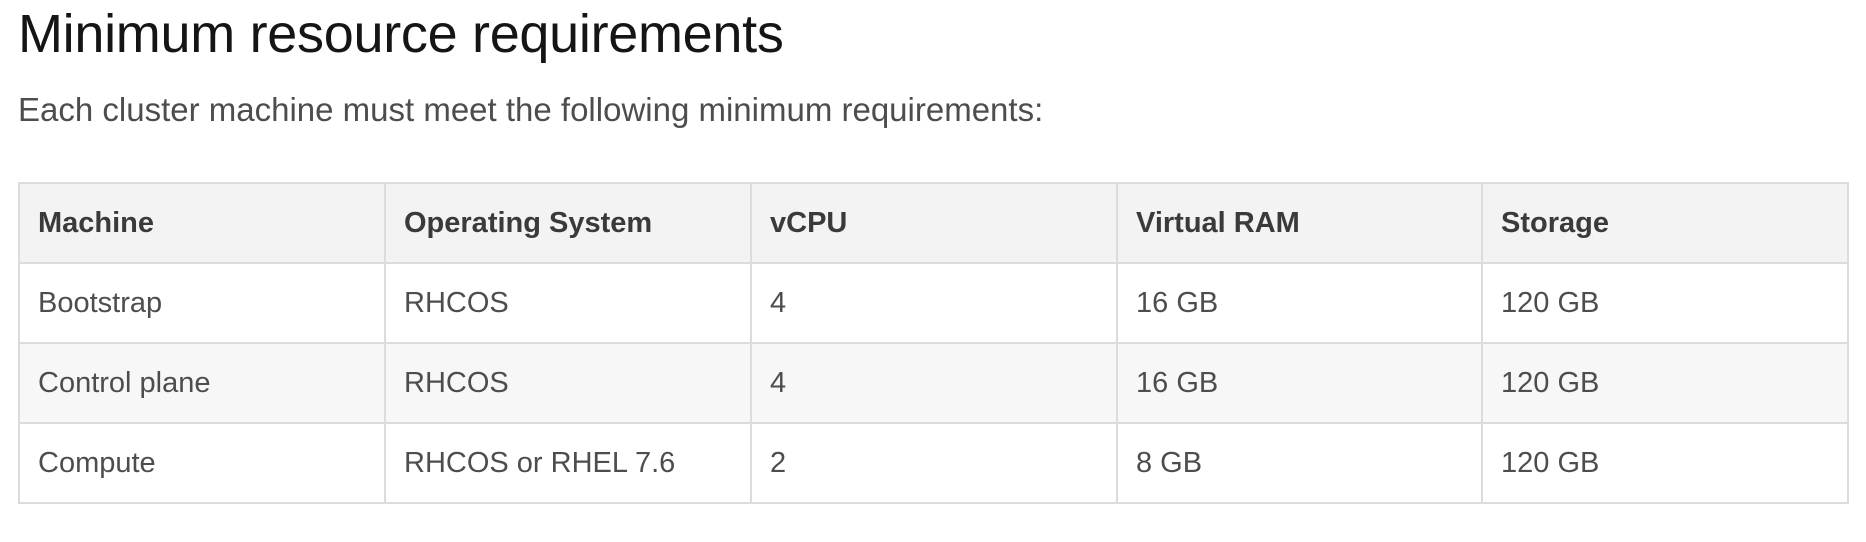  I want to click on column-header-operating-system: Operating System, so click(568, 223).